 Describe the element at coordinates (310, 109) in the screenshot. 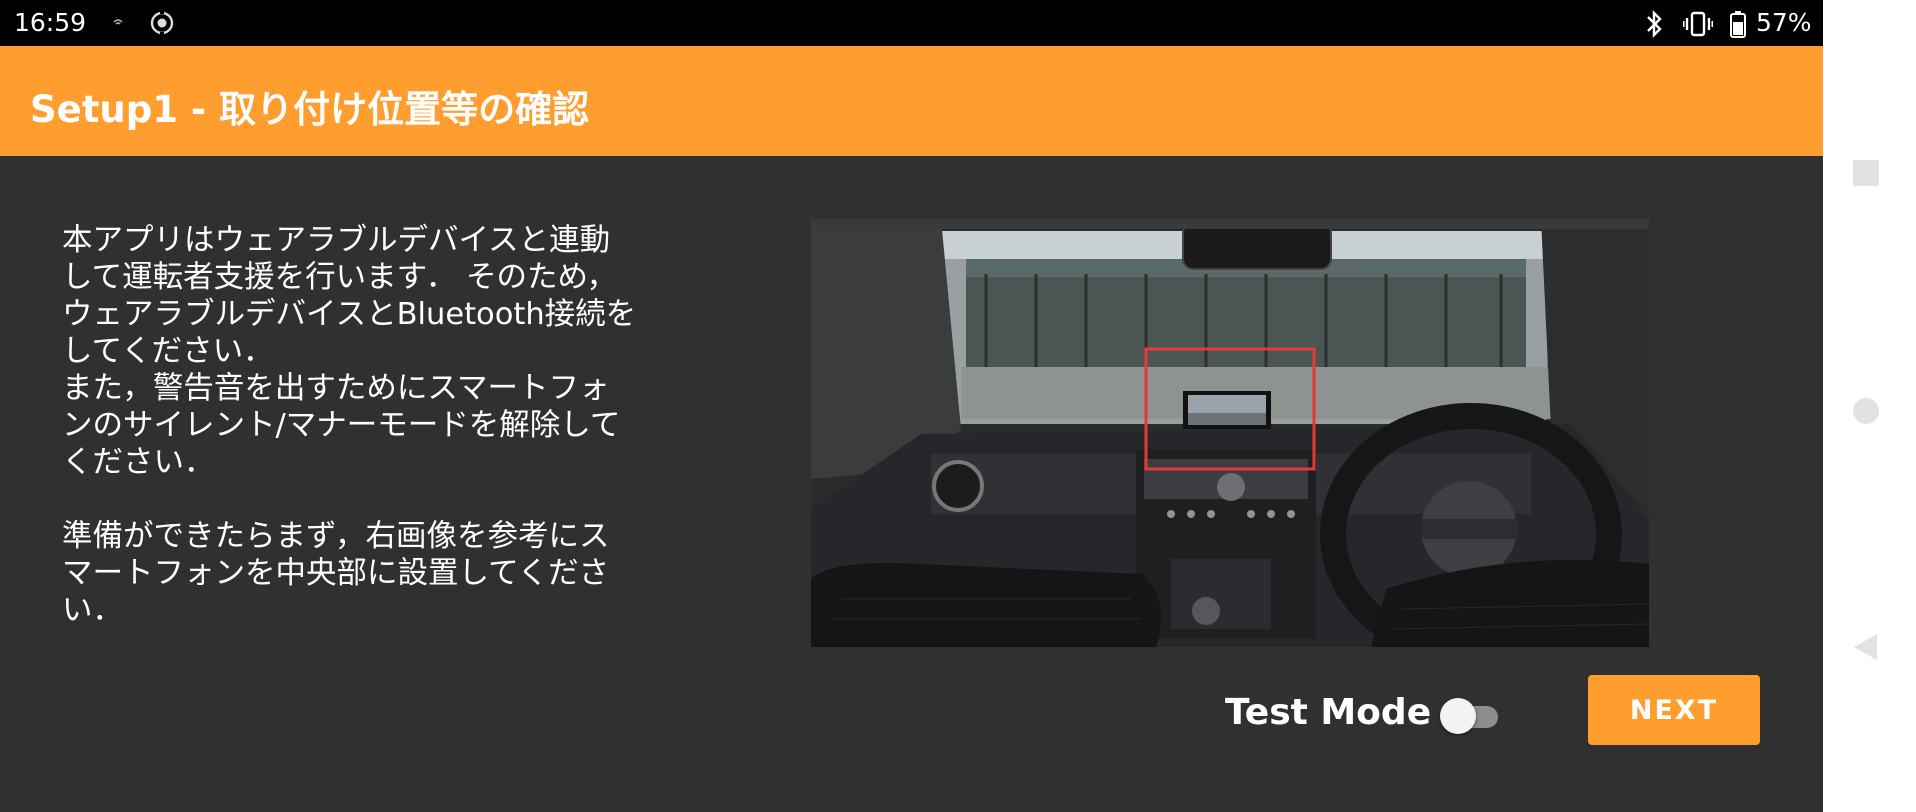

I see `page-title: Setup1 - 取り付け位置等の確認` at that location.